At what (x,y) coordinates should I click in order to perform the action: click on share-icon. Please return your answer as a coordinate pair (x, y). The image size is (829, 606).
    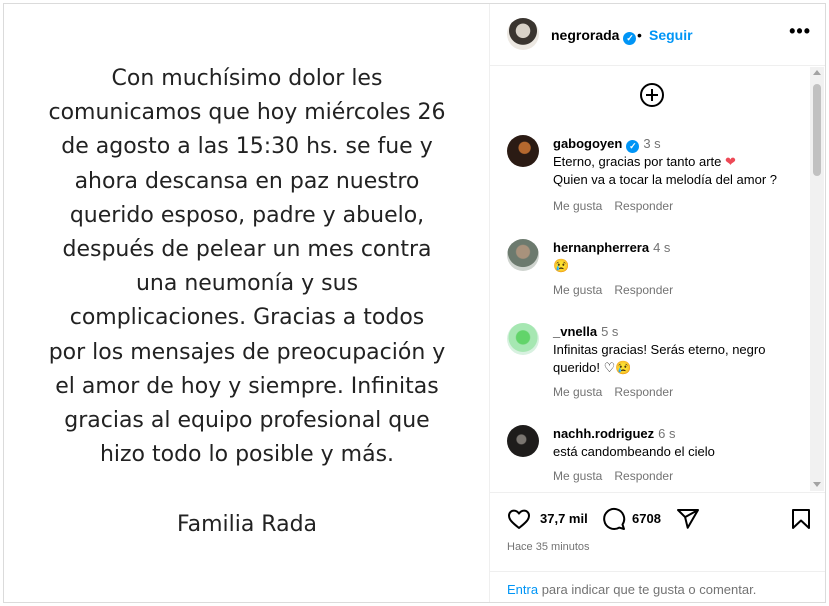
    Looking at the image, I should click on (688, 519).